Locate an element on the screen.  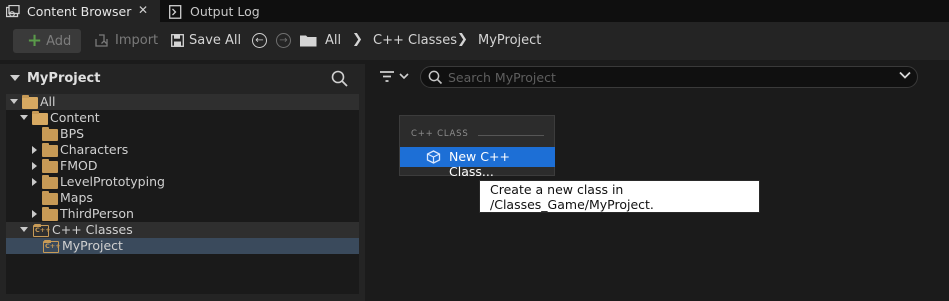
tree-item-levelprototyping: LevelPrototyping is located at coordinates (182, 182).